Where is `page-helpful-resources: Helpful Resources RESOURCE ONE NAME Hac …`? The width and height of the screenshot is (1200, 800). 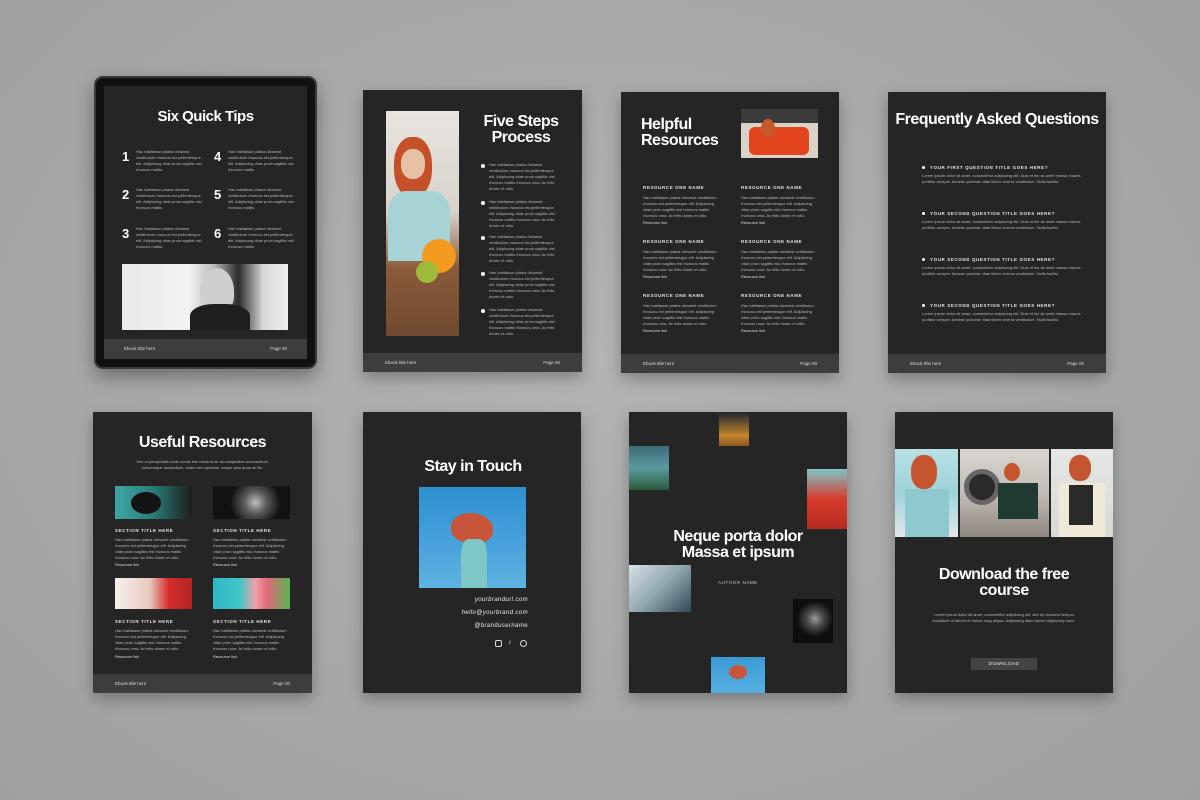 page-helpful-resources: Helpful Resources RESOURCE ONE NAME Hac … is located at coordinates (730, 232).